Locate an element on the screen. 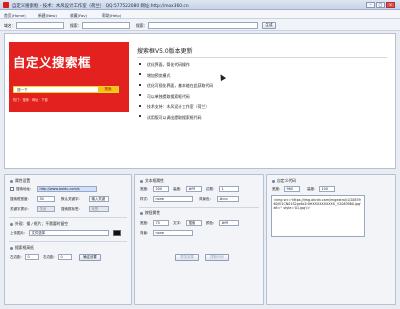  feature-item: 优化界面，简化代码操作 is located at coordinates (249, 67).